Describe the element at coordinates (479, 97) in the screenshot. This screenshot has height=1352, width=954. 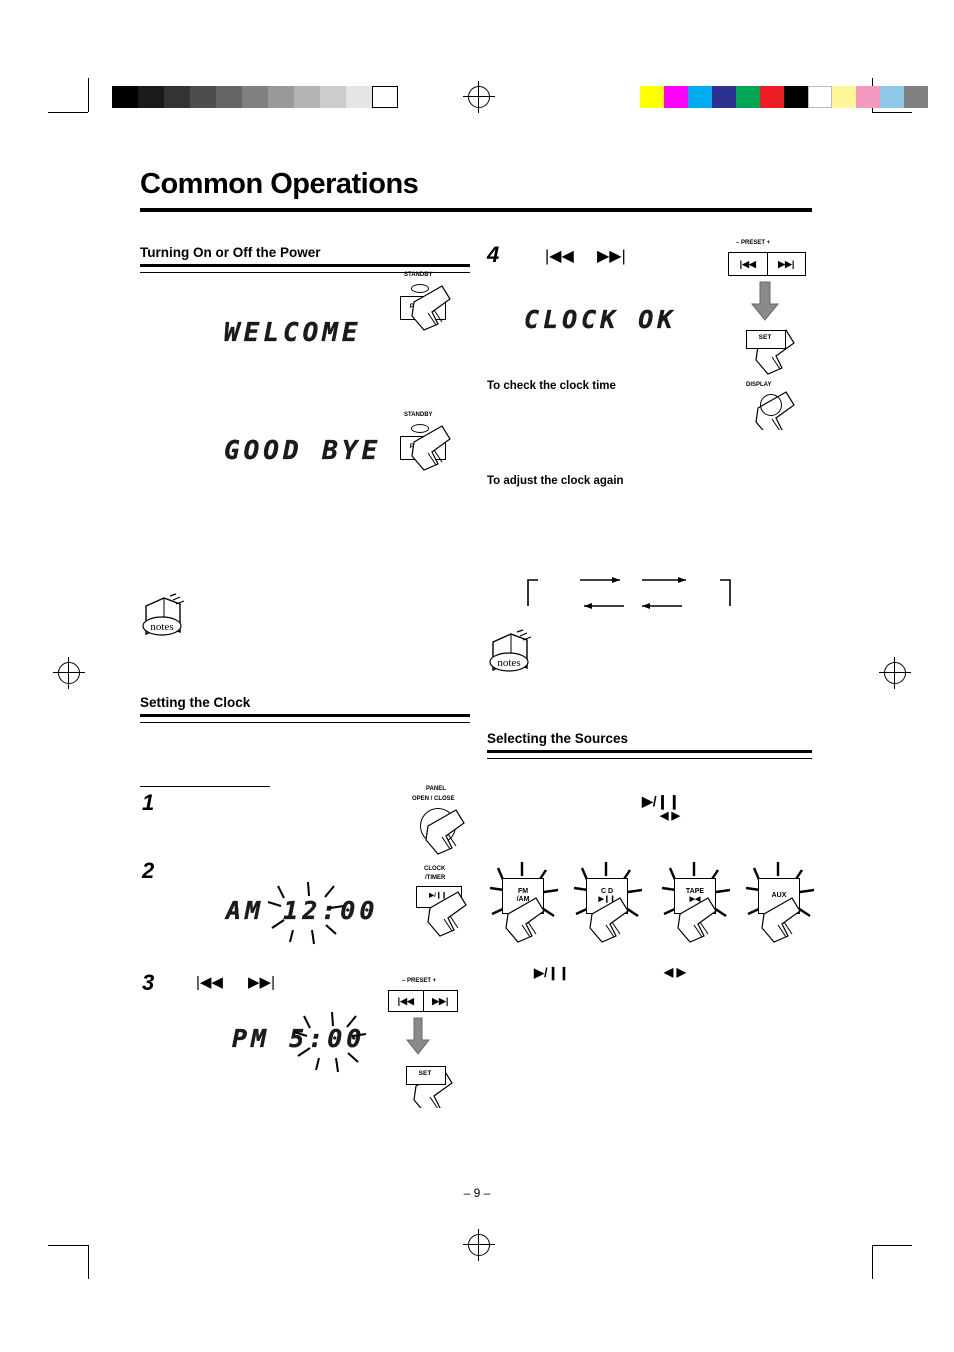
I see `registration-mark-top` at that location.